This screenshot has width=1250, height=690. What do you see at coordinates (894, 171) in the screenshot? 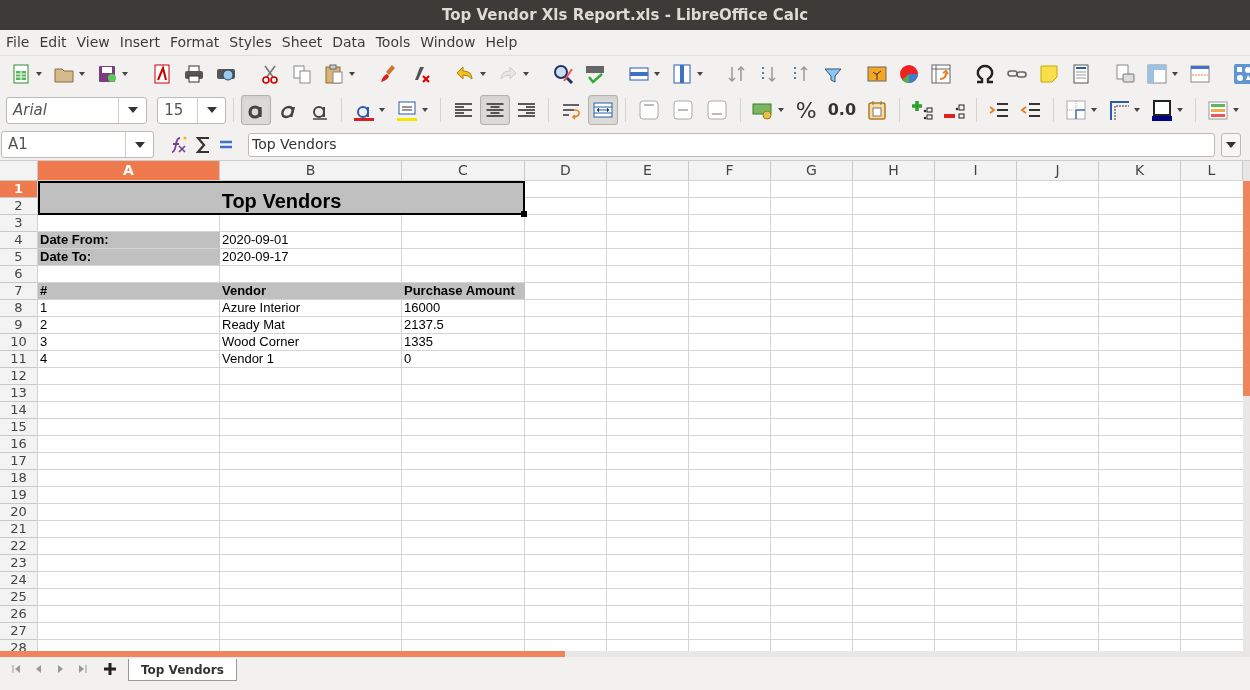
I see `column-header: H` at bounding box center [894, 171].